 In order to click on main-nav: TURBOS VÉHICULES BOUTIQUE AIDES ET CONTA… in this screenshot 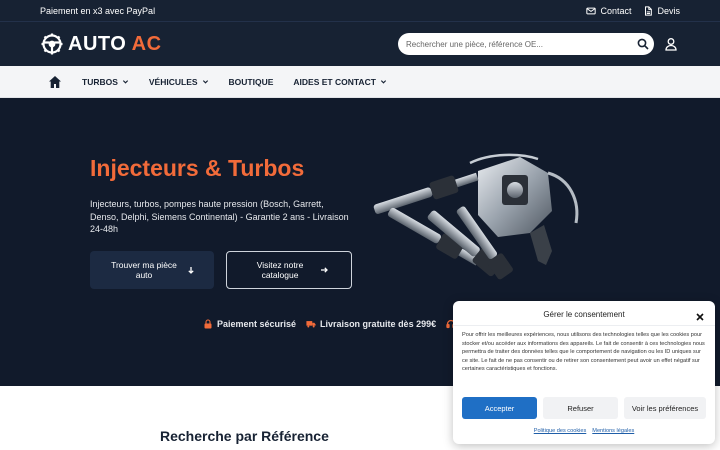, I will do `click(360, 82)`.